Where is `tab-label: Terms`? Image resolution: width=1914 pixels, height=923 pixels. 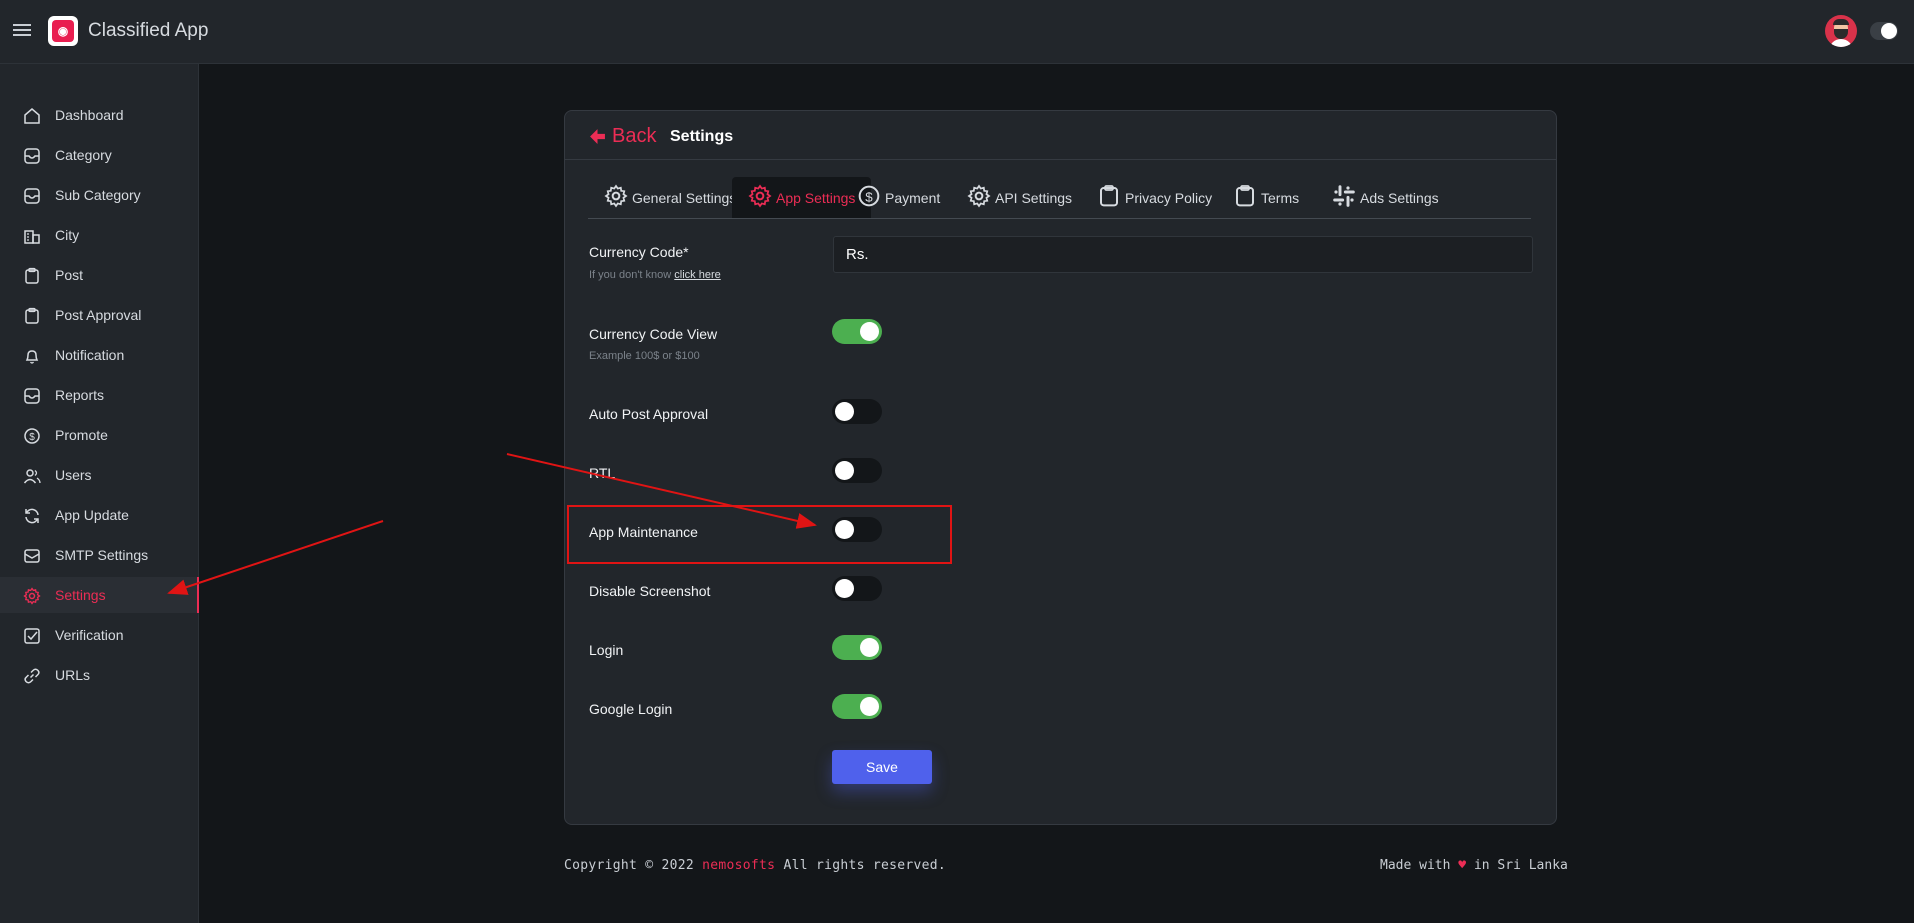 tab-label: Terms is located at coordinates (1280, 197).